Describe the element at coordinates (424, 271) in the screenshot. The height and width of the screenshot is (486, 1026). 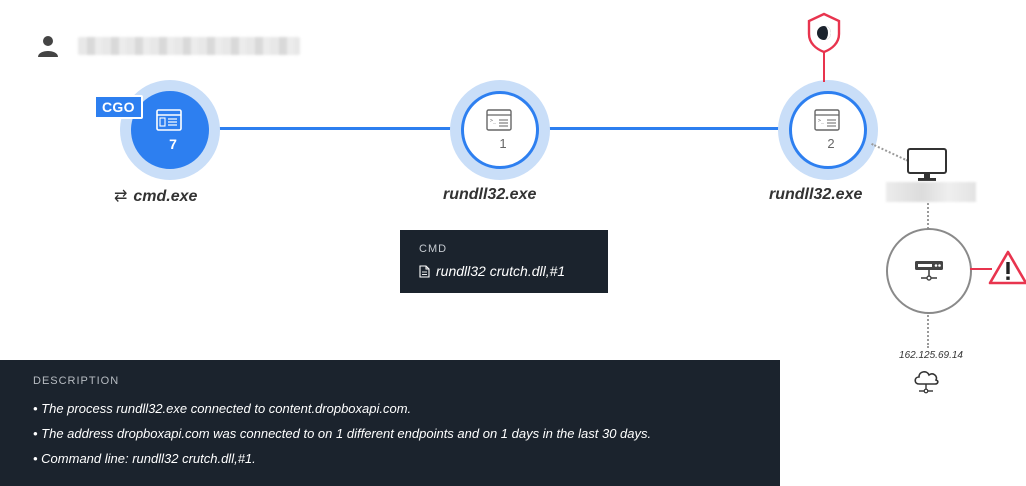
I see `file-icon` at that location.